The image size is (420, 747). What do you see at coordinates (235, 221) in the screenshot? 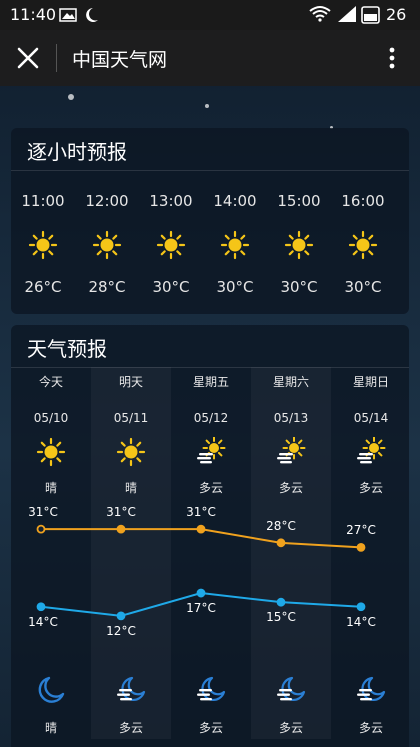
I see `hour-column: 14:00 30°C` at bounding box center [235, 221].